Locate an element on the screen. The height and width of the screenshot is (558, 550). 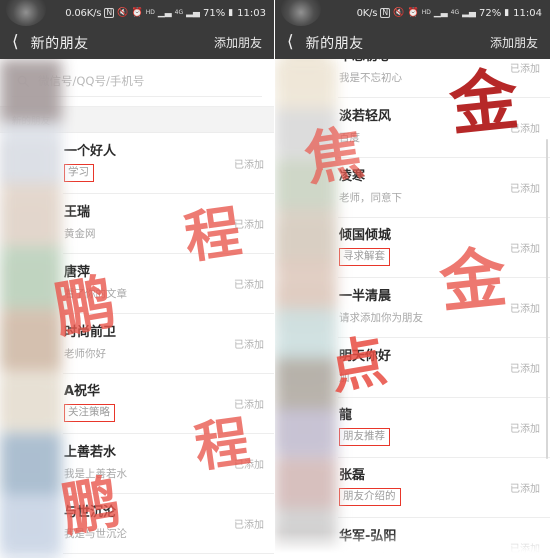
battery-percent-text: 71% is located at coordinates (214, 13).